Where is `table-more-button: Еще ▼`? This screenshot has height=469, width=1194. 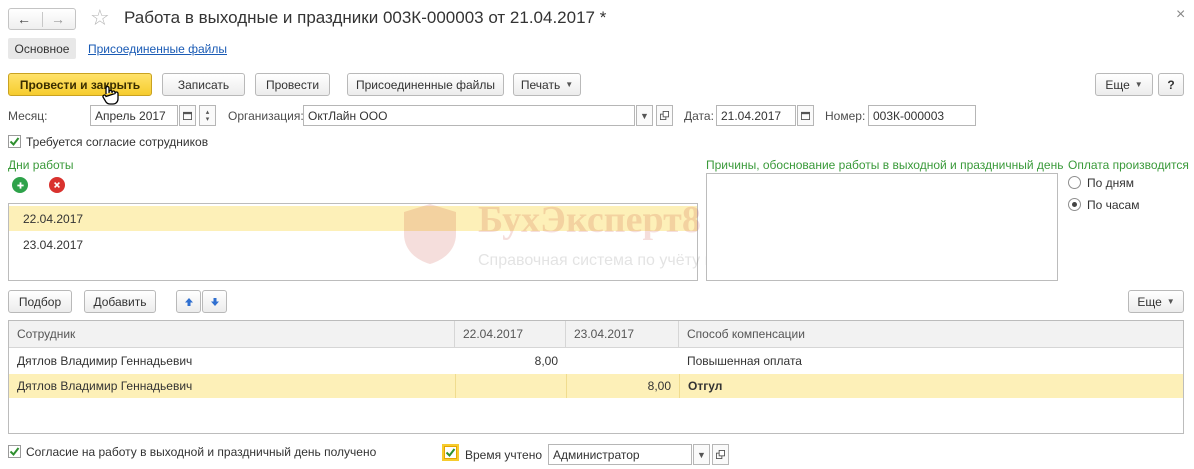 table-more-button: Еще ▼ is located at coordinates (1156, 301).